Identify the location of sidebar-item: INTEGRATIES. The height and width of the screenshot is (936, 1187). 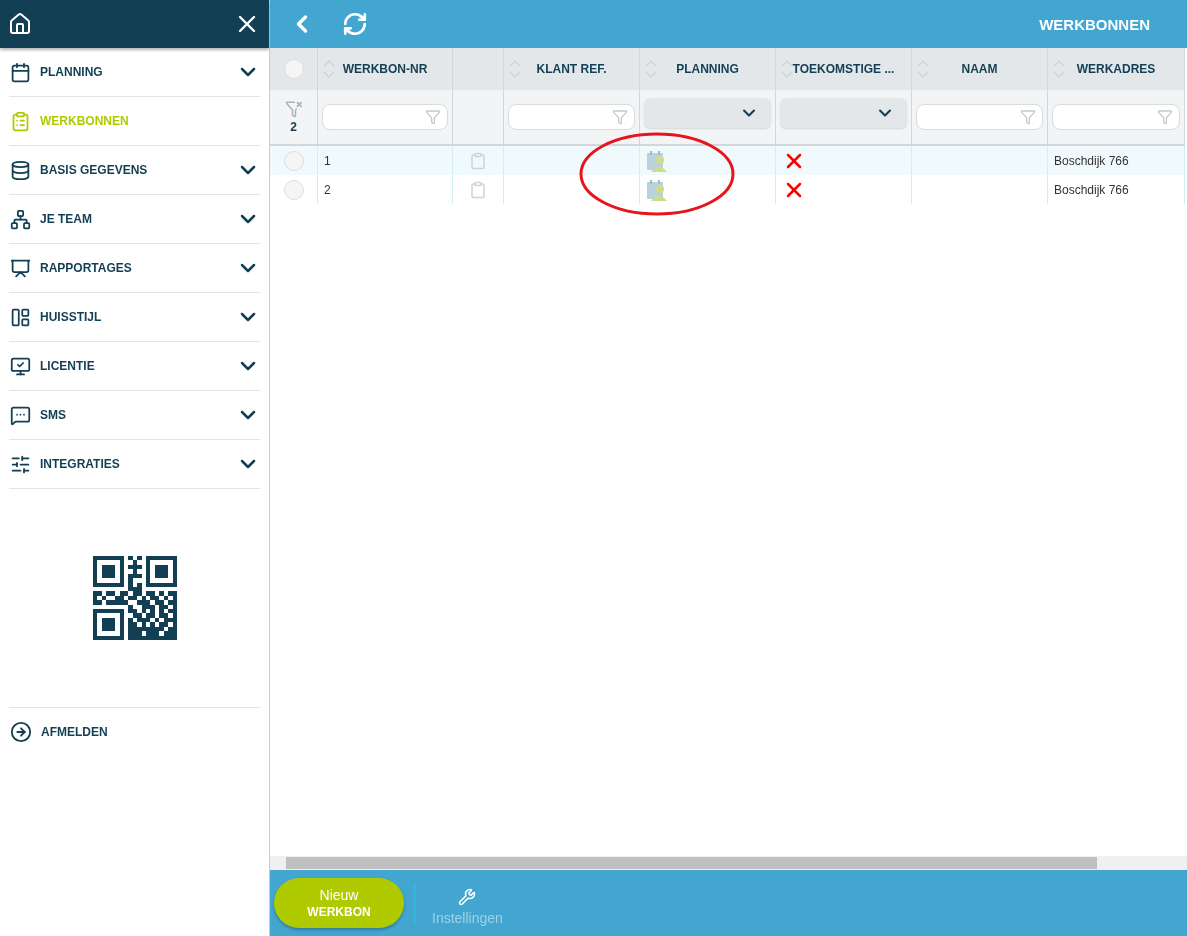
(134, 464).